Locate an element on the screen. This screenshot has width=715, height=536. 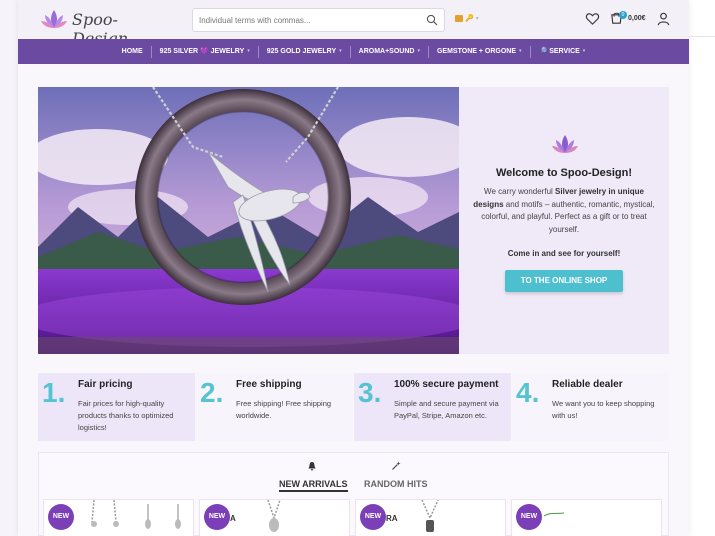
nav-item-gold-jewelry: 925 GOLD JEWELRY ▾ is located at coordinates (304, 51).